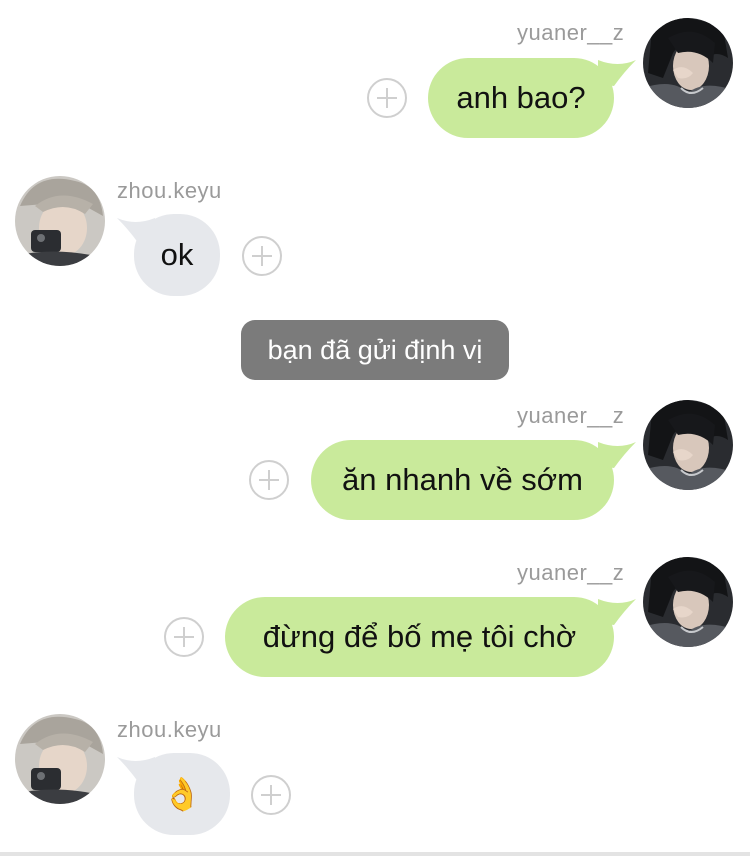 This screenshot has height=856, width=750. I want to click on system-notice: bạn đã gửi định vị, so click(375, 350).